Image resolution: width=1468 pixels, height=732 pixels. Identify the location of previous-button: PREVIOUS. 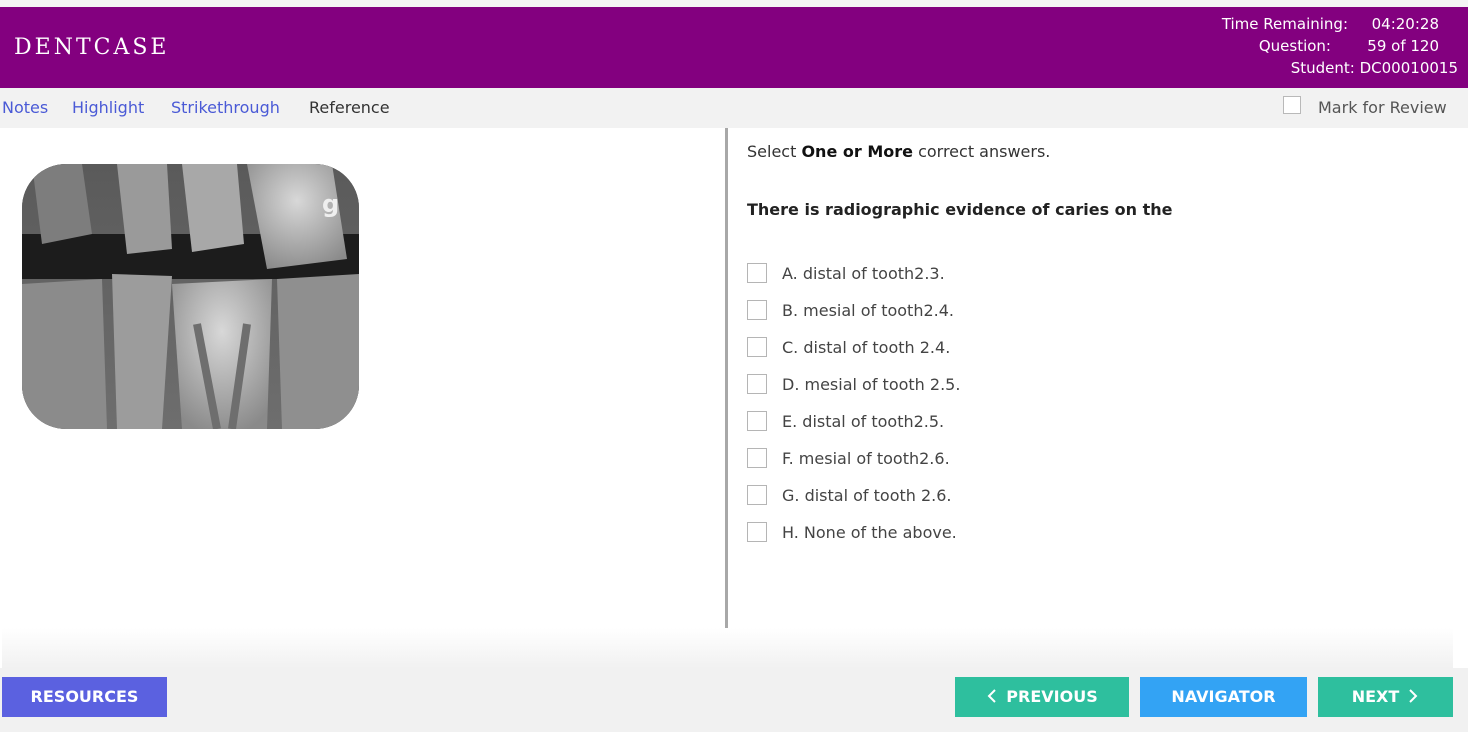
(1042, 697).